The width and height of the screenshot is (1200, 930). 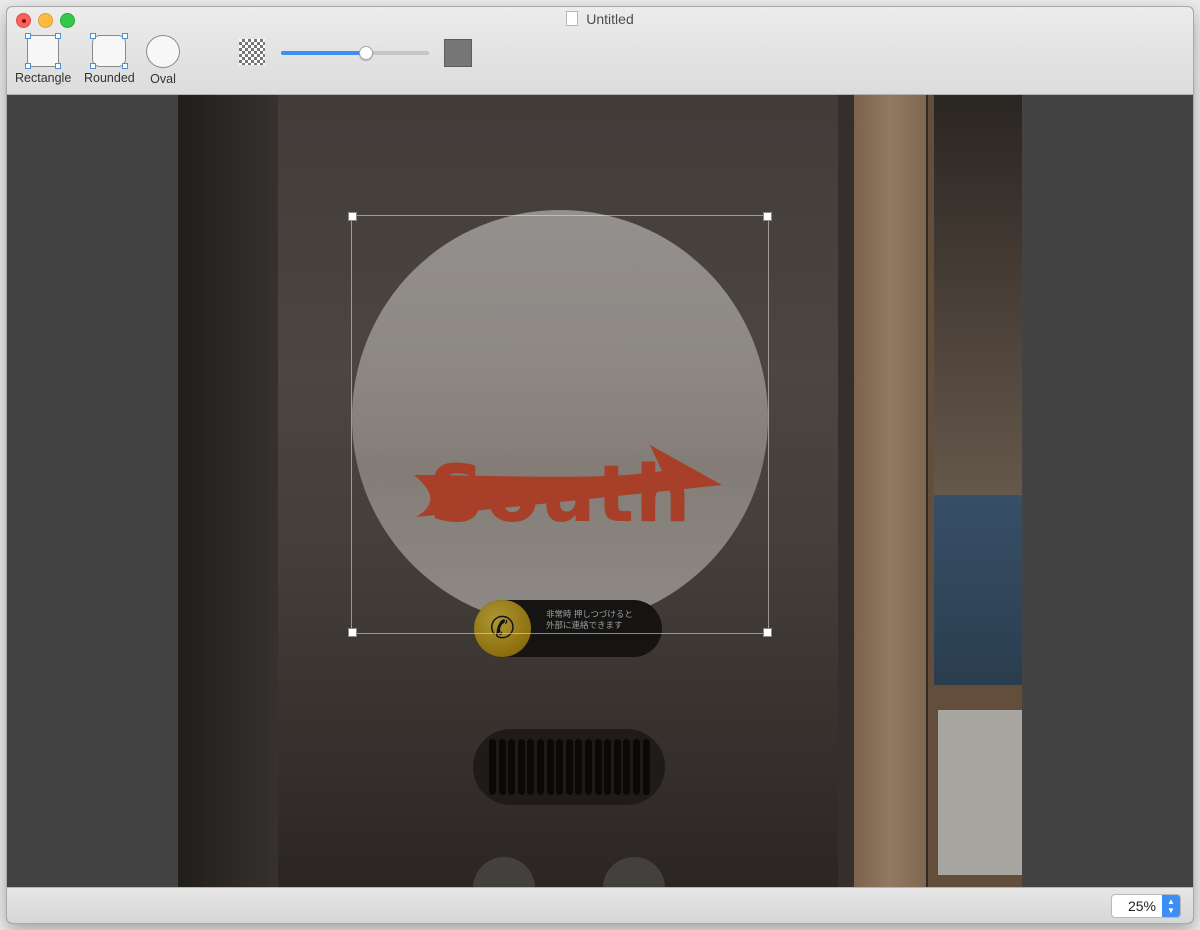 What do you see at coordinates (43, 51) in the screenshot?
I see `rectangle-shape-icon` at bounding box center [43, 51].